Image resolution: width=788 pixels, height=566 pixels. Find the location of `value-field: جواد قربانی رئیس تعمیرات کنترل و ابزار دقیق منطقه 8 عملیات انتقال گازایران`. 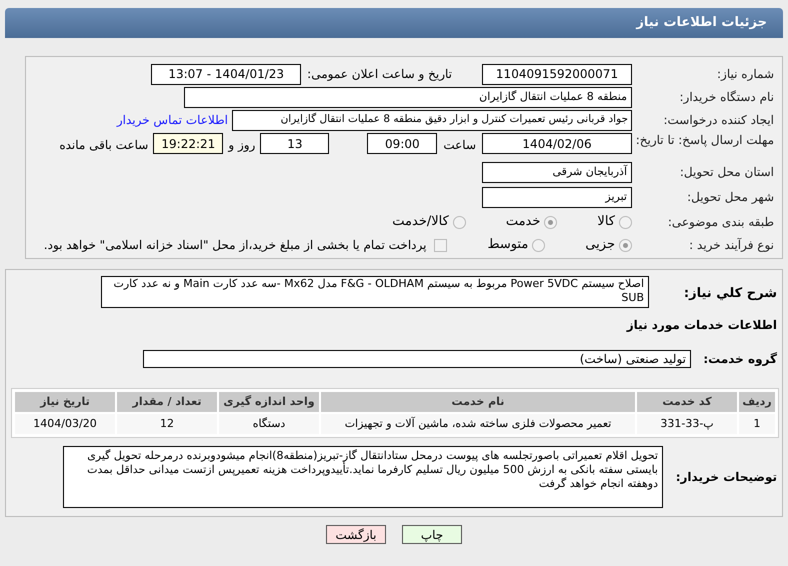

value-field: جواد قربانی رئیس تعمیرات کنترل و ابزار دقیق منطقه 8 عملیات انتقال گازایران is located at coordinates (432, 120).